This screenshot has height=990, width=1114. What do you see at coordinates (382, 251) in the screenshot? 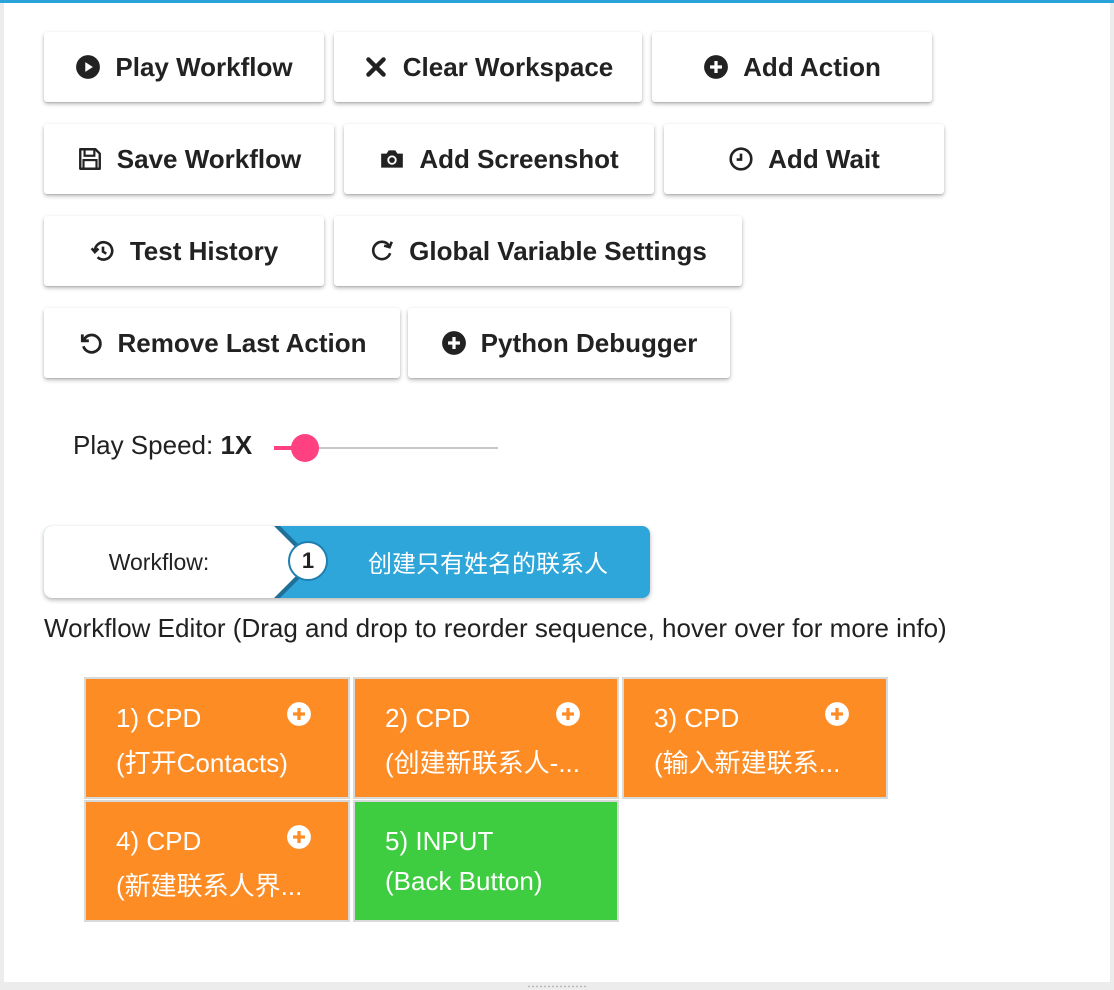
I see `sync-icon` at bounding box center [382, 251].